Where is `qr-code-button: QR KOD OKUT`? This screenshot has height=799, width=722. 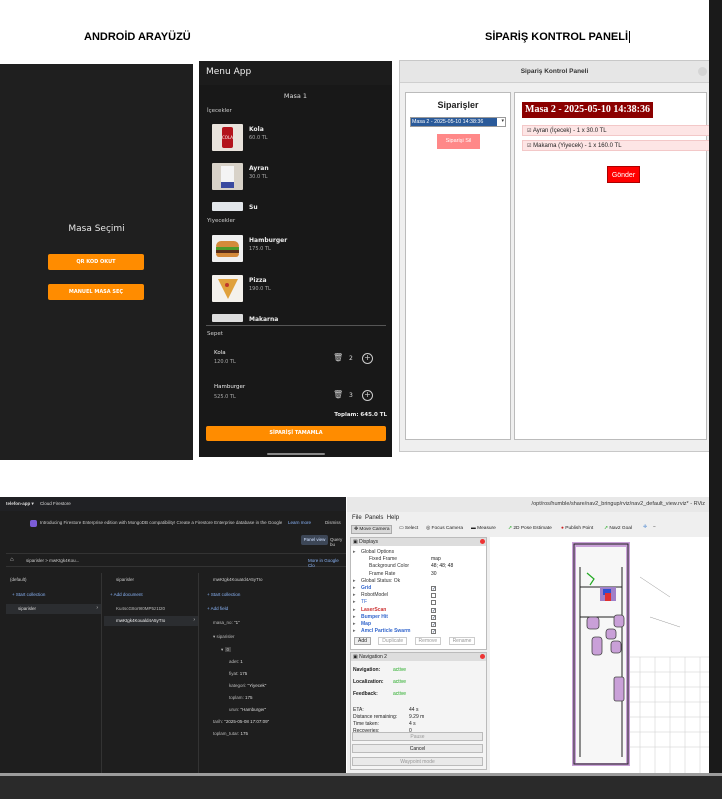
qr-code-button: QR KOD OKUT is located at coordinates (96, 262).